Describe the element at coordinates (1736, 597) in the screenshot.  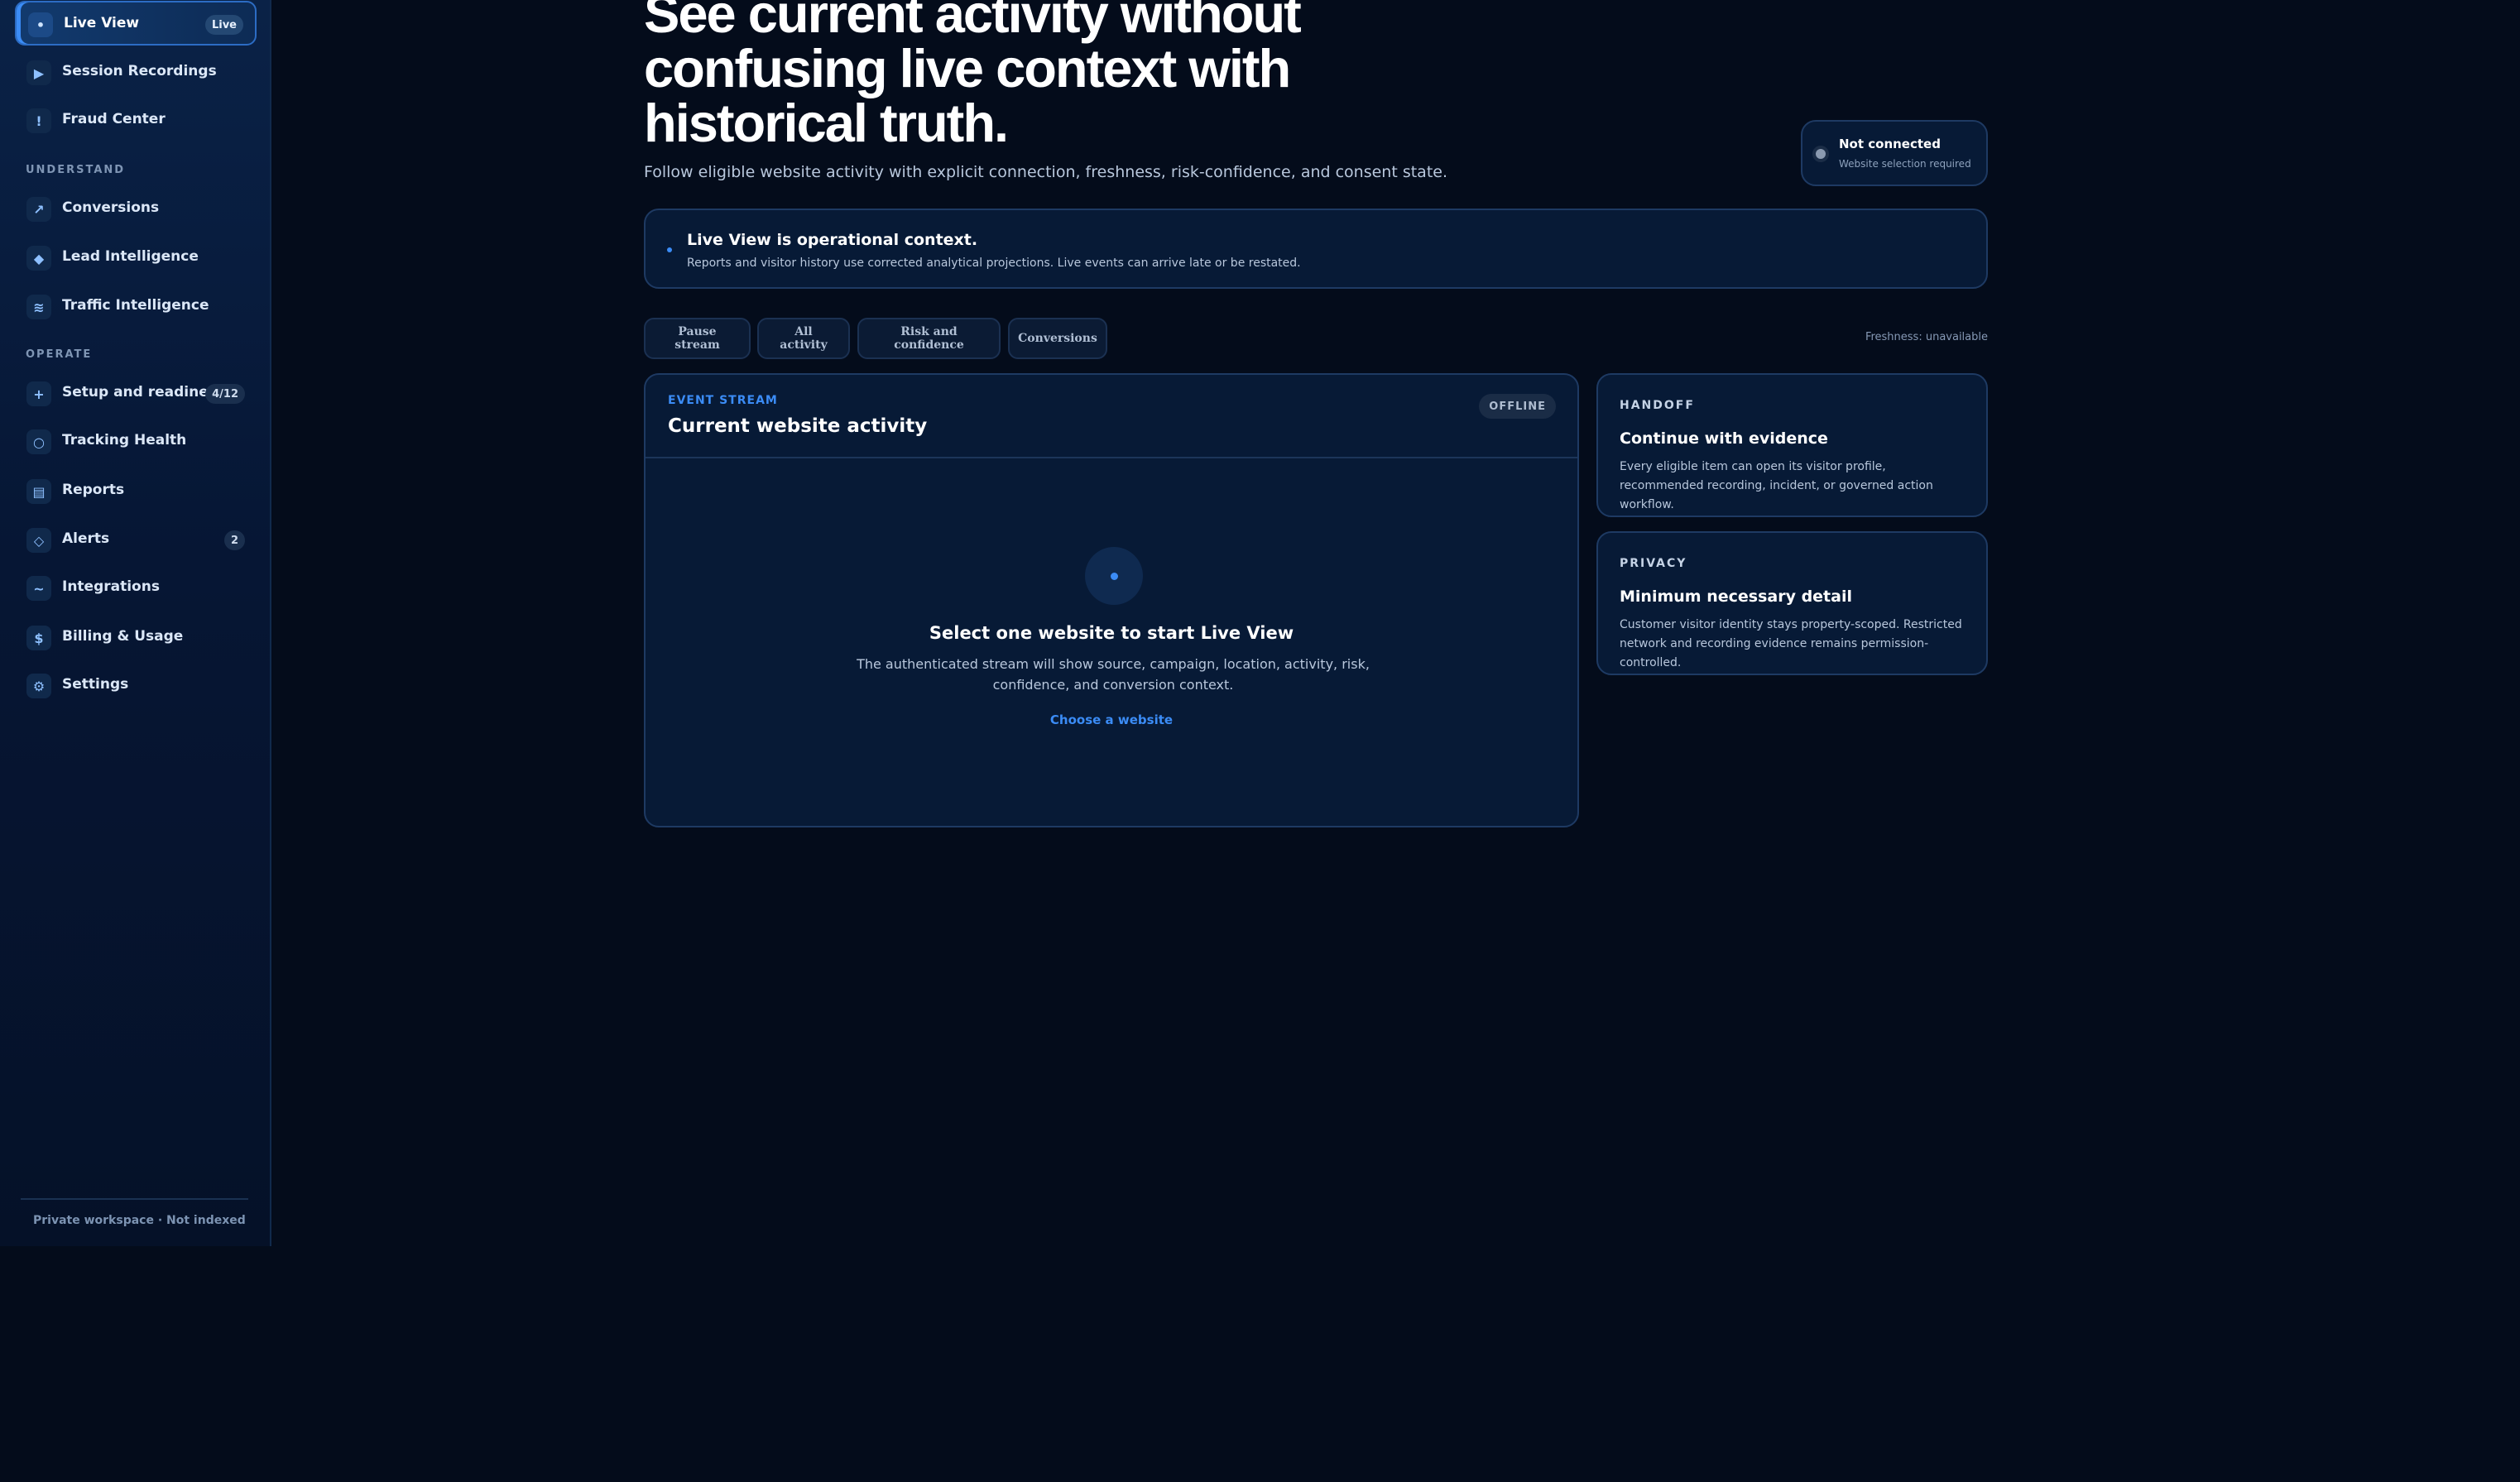
I see `privacy-title: Minimum necessary detail` at that location.